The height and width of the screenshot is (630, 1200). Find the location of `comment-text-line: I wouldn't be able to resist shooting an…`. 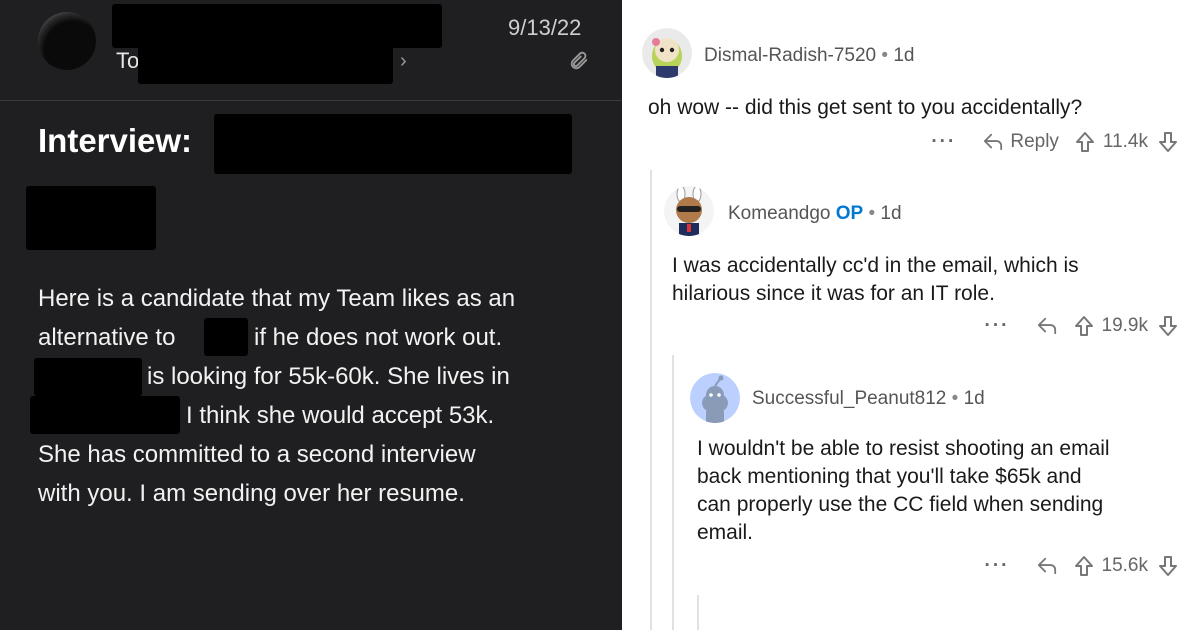

comment-text-line: I wouldn't be able to resist shooting an… is located at coordinates (903, 448).